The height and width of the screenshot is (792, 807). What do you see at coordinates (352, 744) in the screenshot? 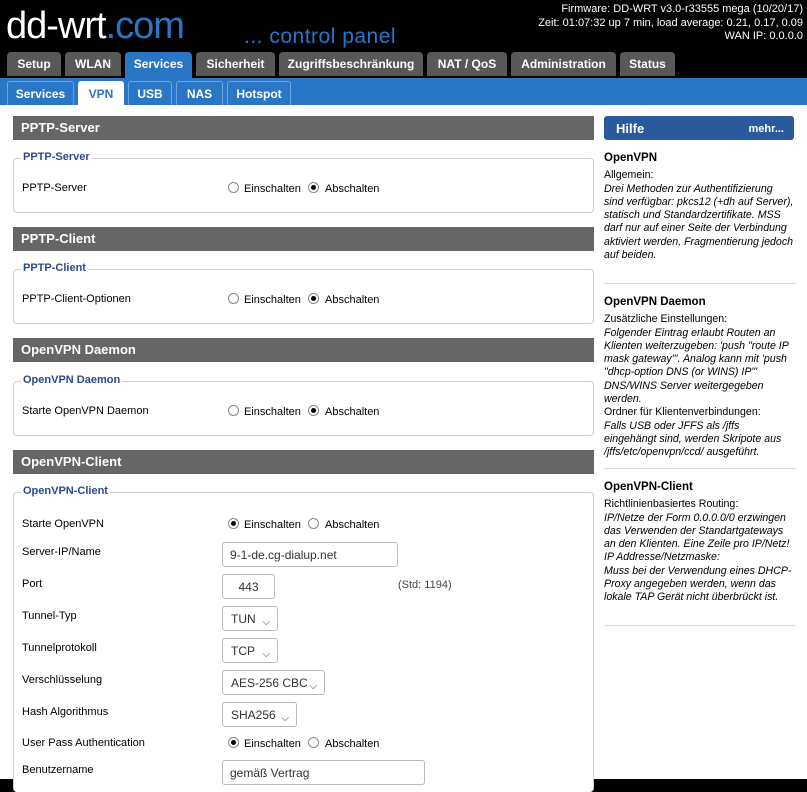
I see `userpass-off-label: Abschalten` at bounding box center [352, 744].